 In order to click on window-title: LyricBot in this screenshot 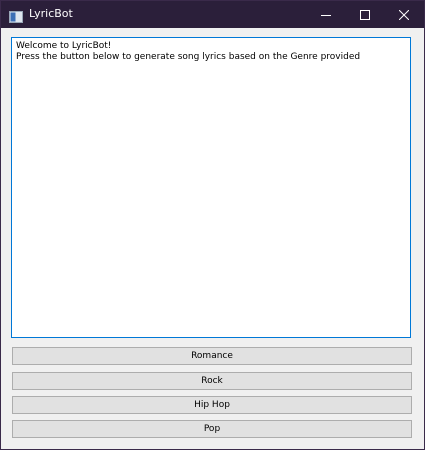, I will do `click(51, 13)`.